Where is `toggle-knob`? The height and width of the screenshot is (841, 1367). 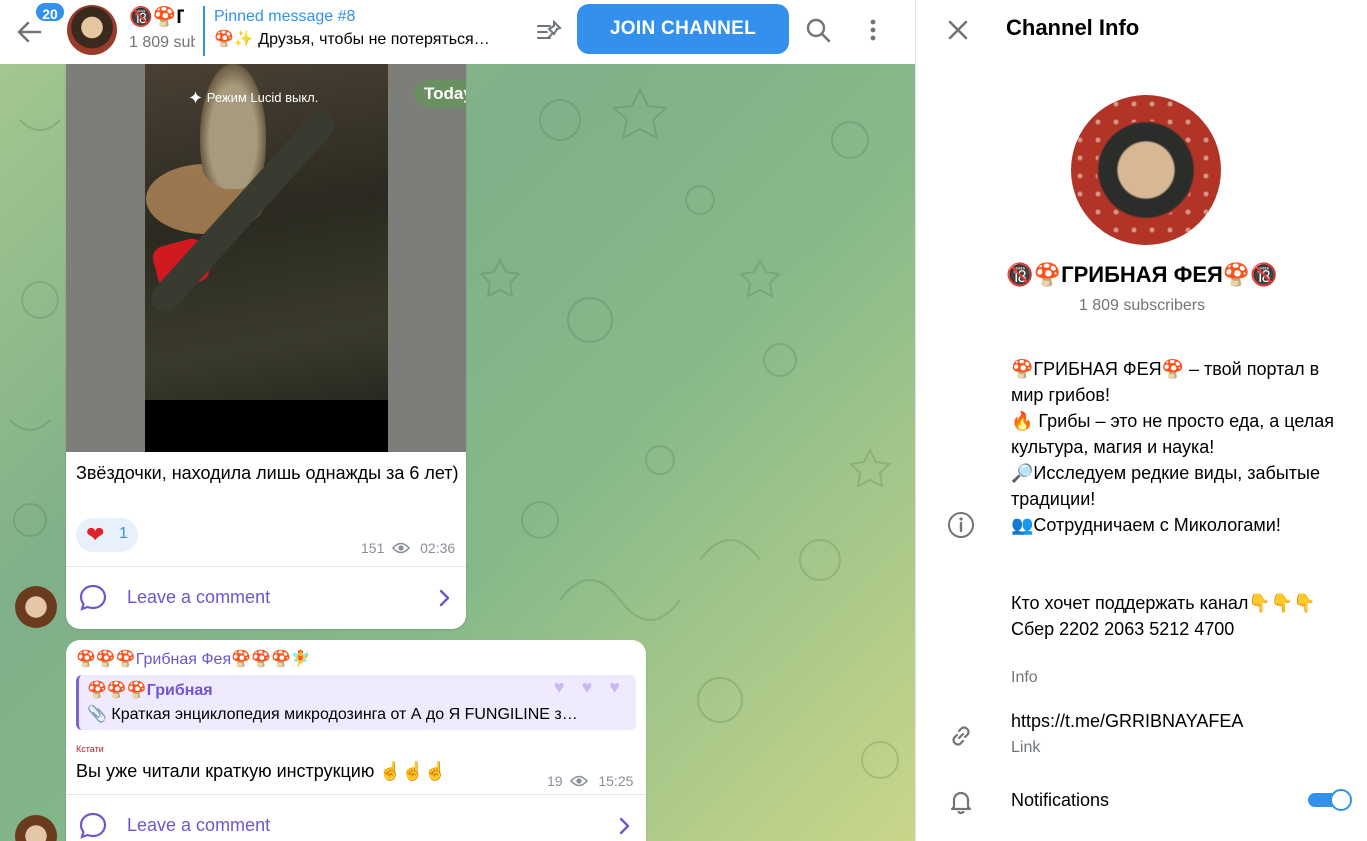 toggle-knob is located at coordinates (1341, 800).